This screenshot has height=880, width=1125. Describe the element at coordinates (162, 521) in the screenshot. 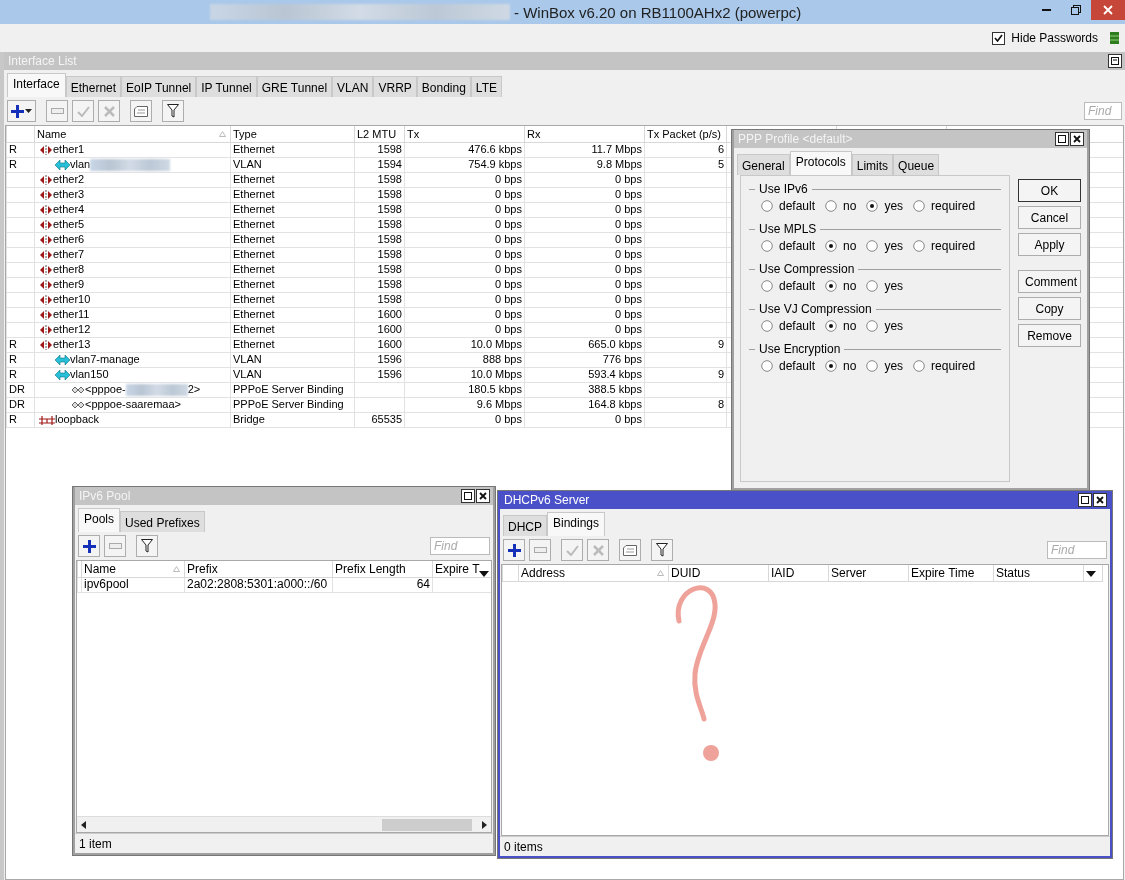

I see `tab: Used Prefixes` at that location.